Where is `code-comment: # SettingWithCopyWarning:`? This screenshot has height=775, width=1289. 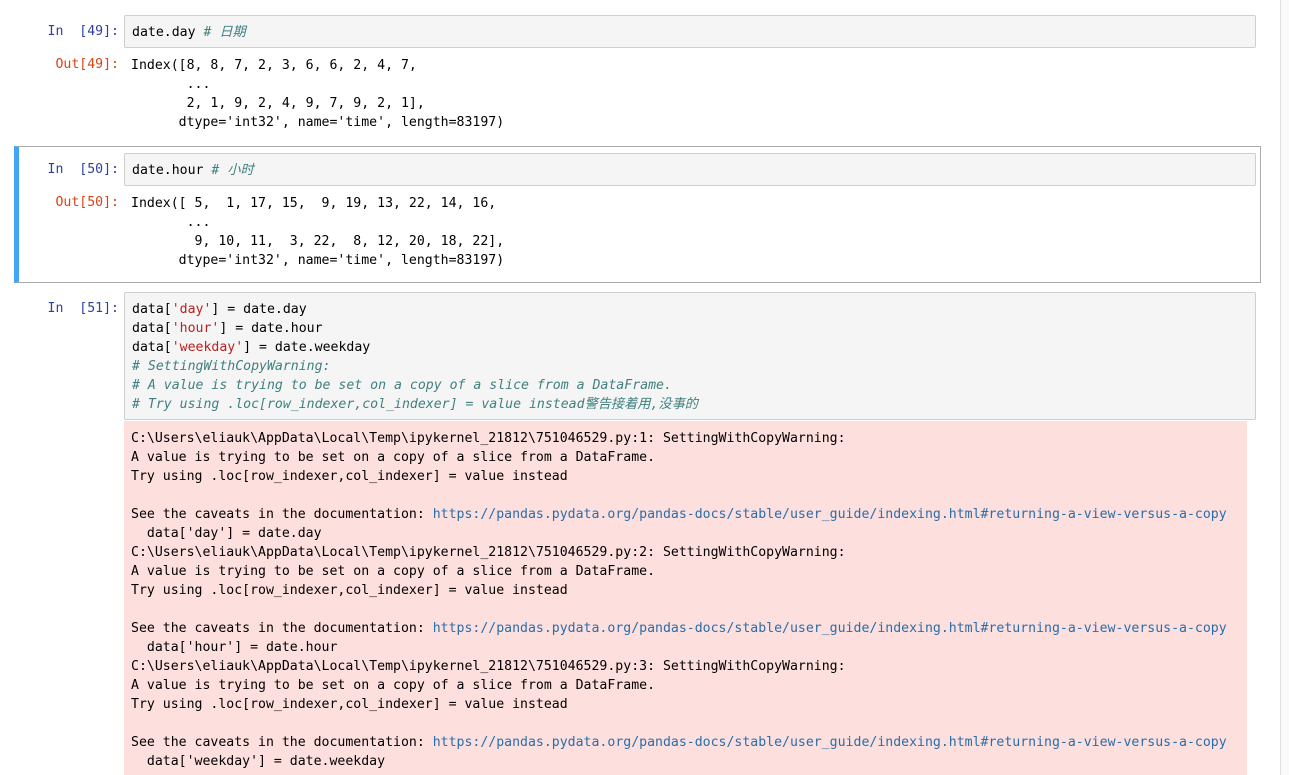
code-comment: # SettingWithCopyWarning: is located at coordinates (231, 366).